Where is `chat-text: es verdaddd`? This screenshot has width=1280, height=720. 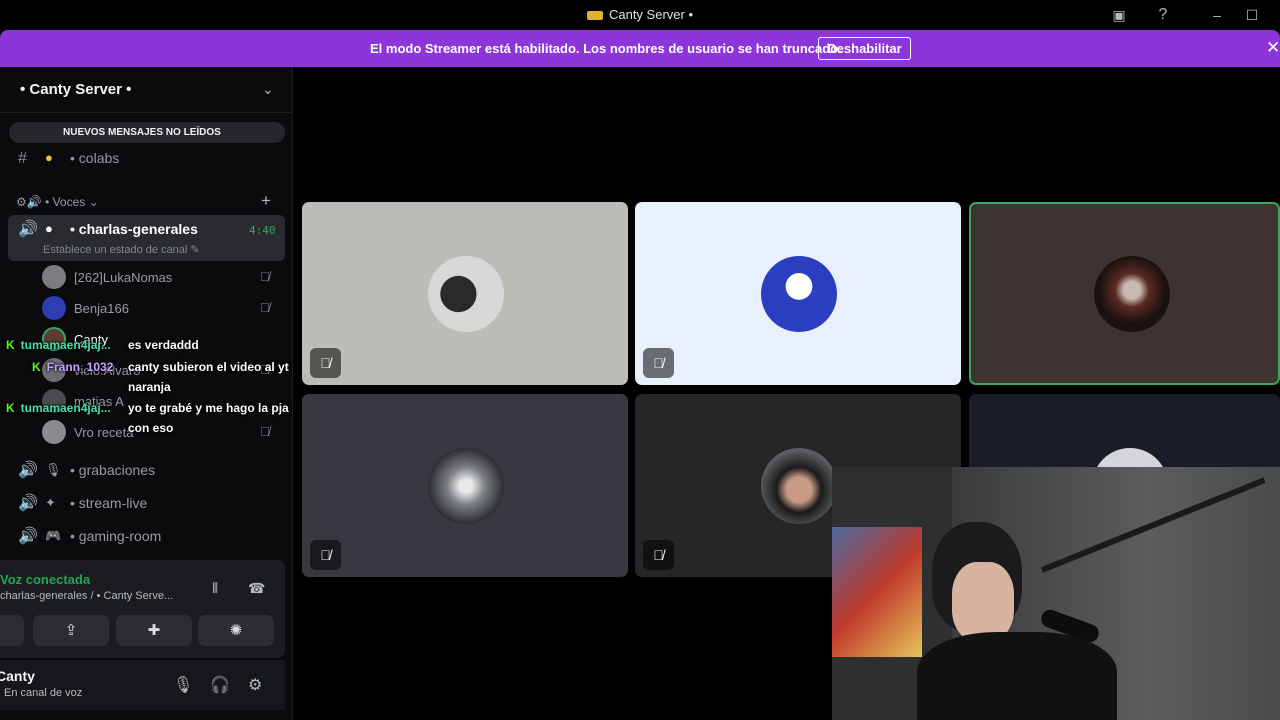 chat-text: es verdaddd is located at coordinates (163, 345).